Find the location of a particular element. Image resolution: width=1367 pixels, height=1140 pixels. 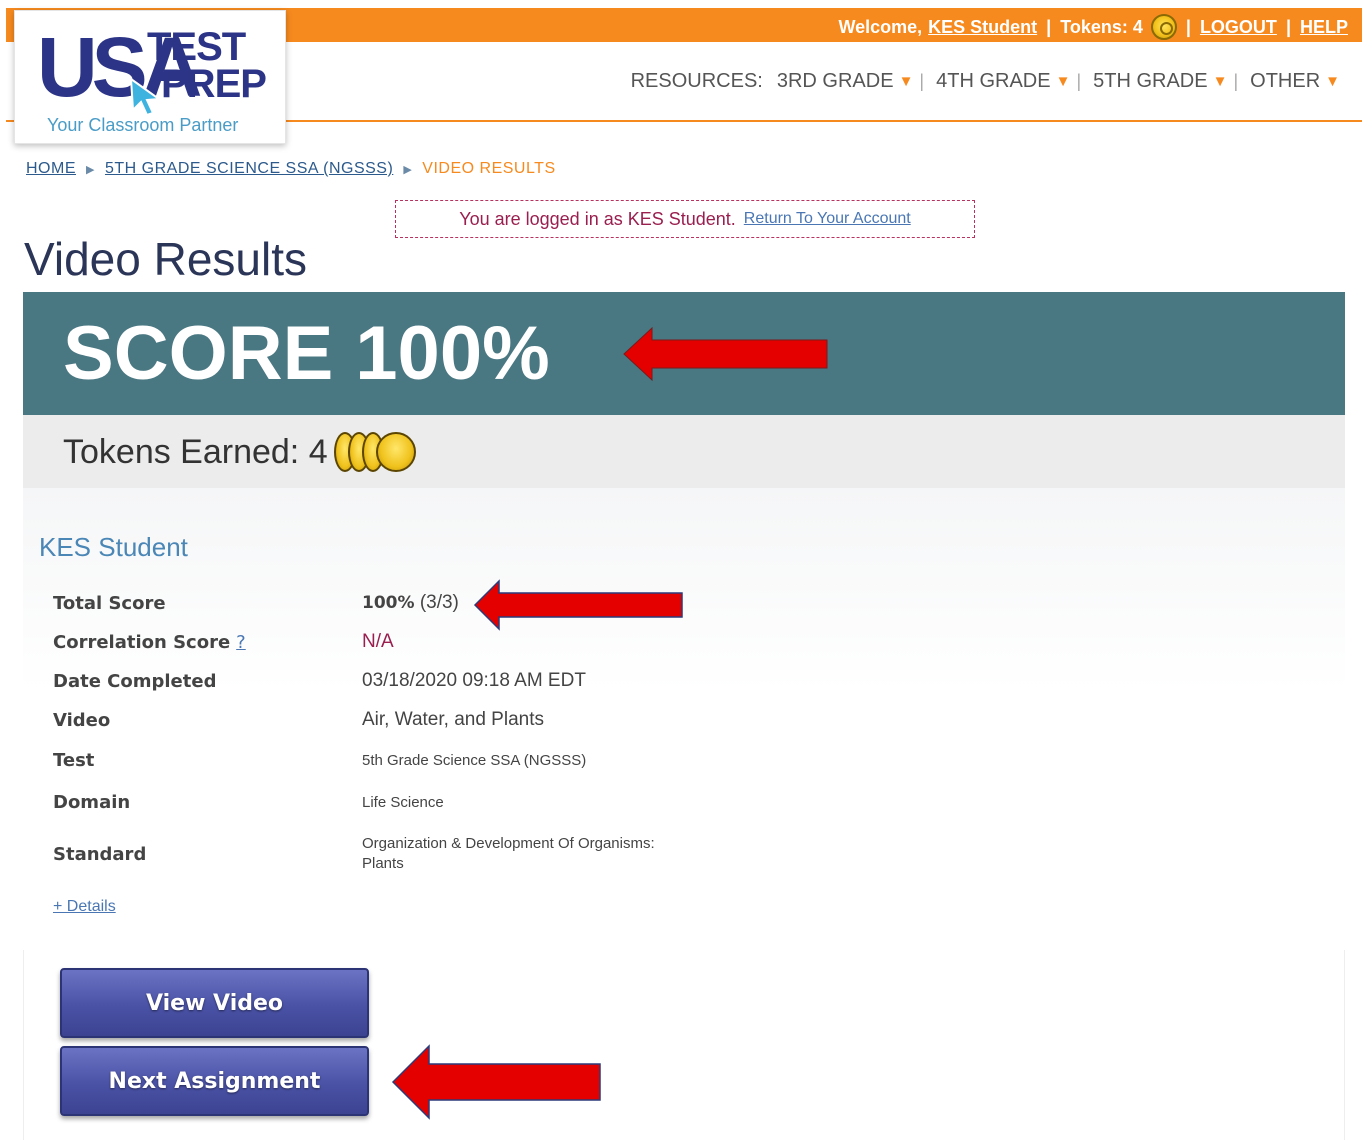

logo-tagline: Your Classroom Partner is located at coordinates (143, 125).